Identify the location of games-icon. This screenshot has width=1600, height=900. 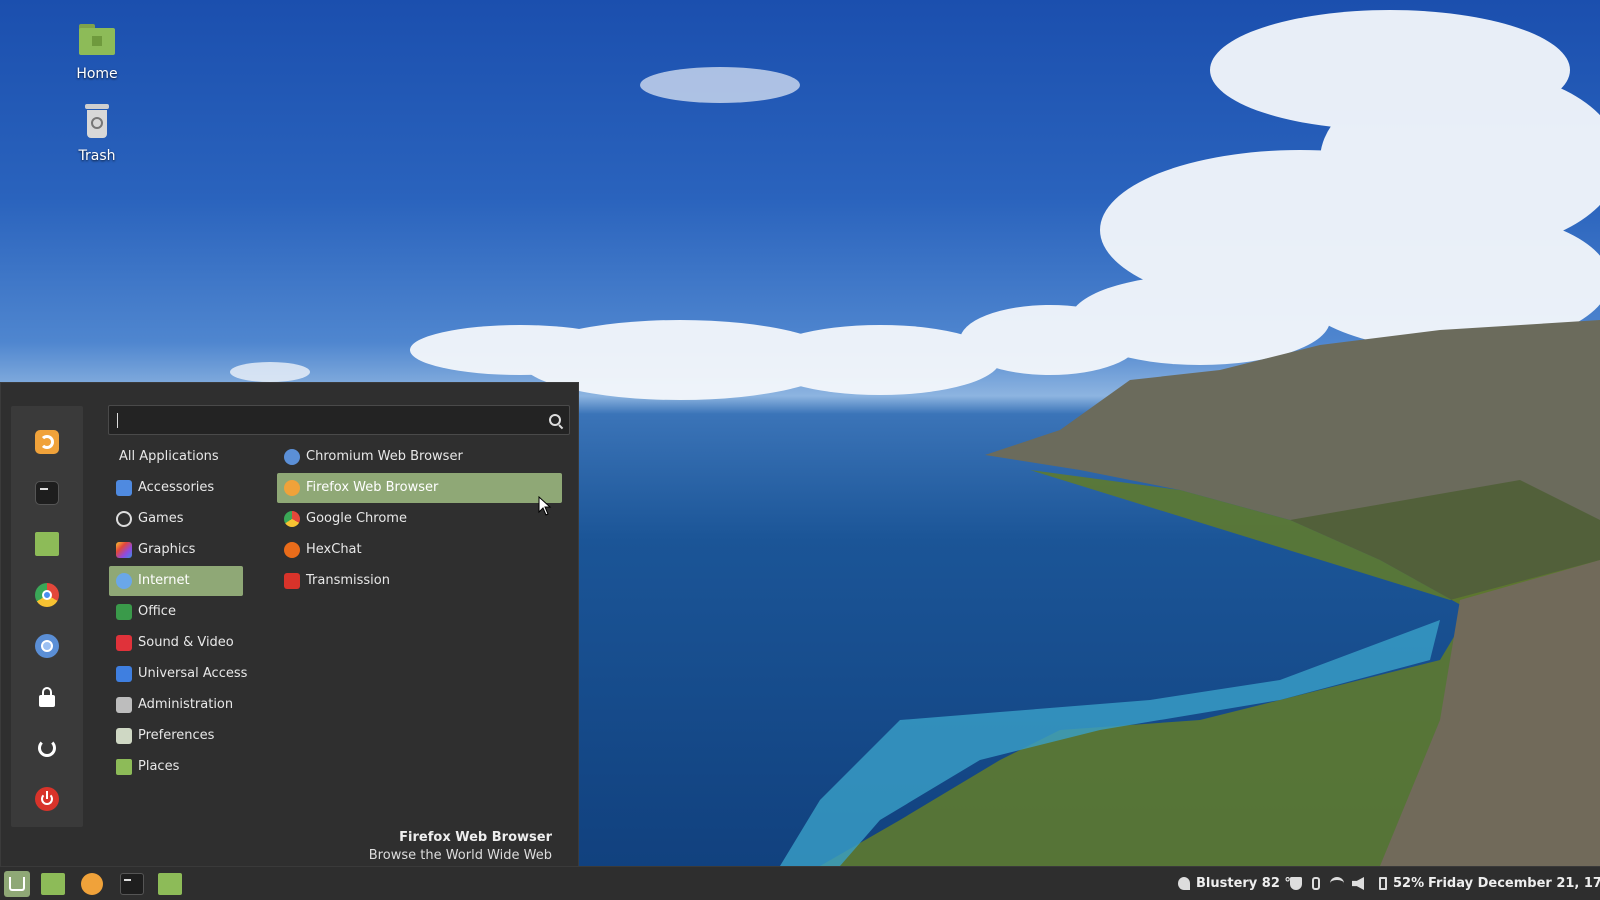
(124, 519).